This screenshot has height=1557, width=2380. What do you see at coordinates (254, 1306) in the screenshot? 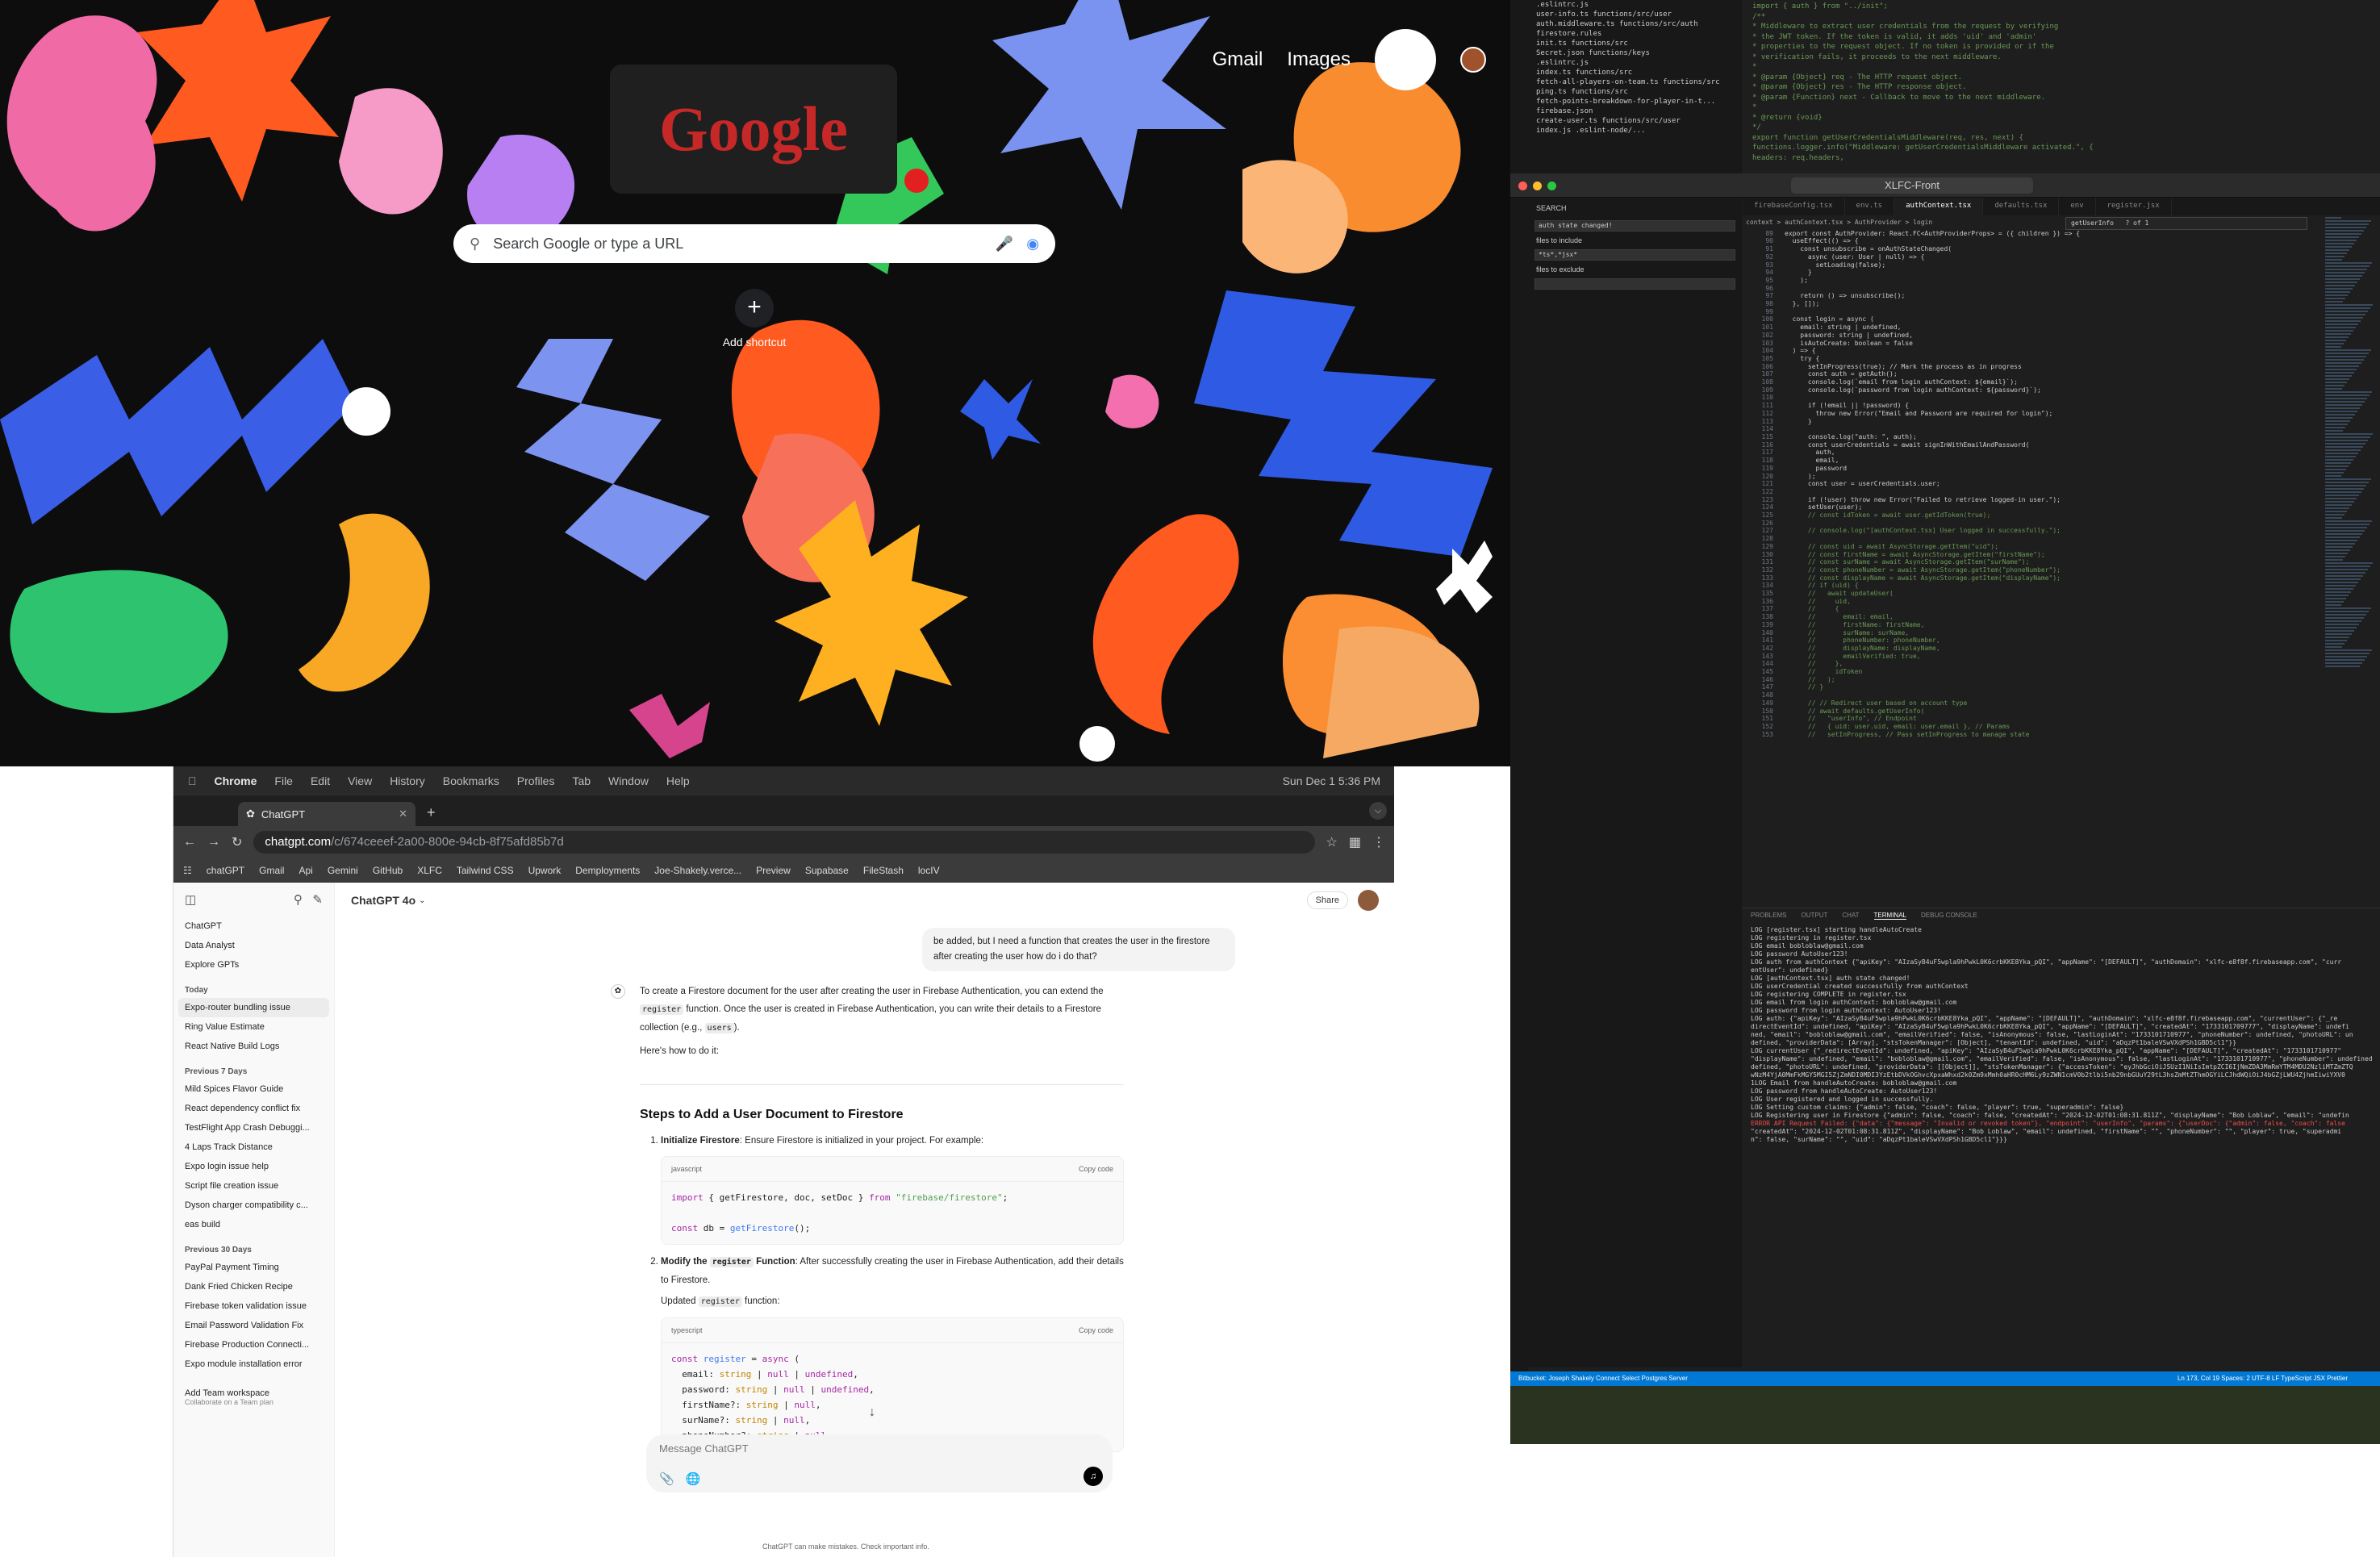
I see `chat-history-item: Firebase token validation issue` at bounding box center [254, 1306].